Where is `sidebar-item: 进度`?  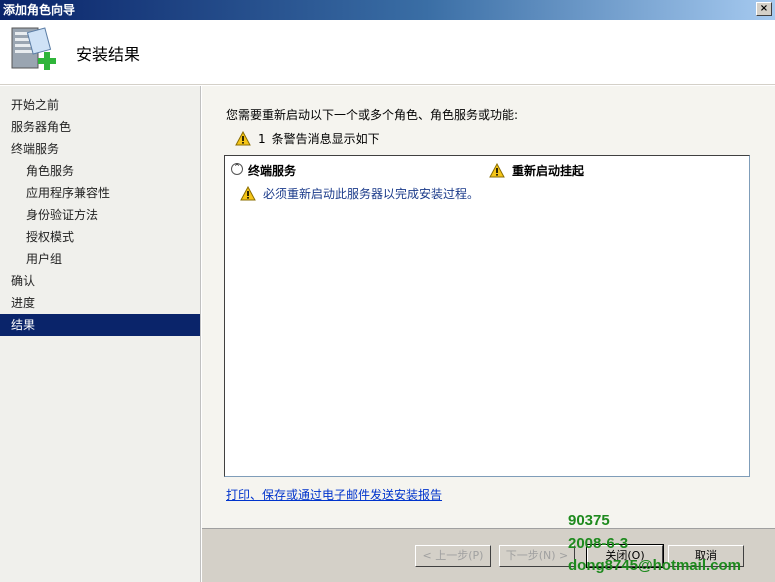 sidebar-item: 进度 is located at coordinates (100, 303).